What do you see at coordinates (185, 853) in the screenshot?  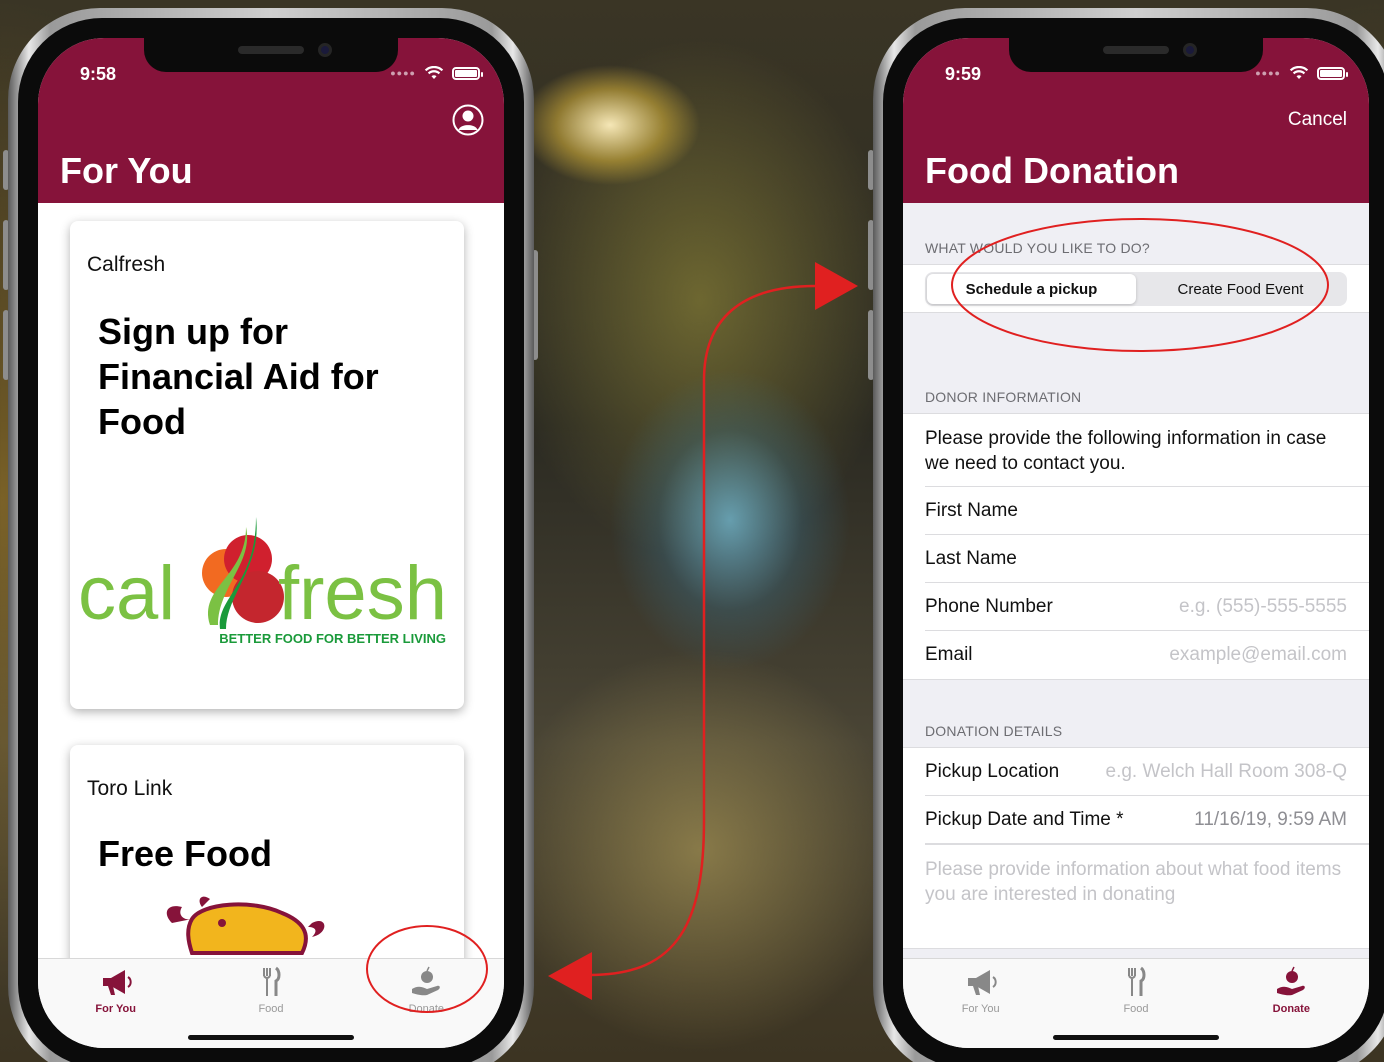 I see `card-heading: Free Food` at bounding box center [185, 853].